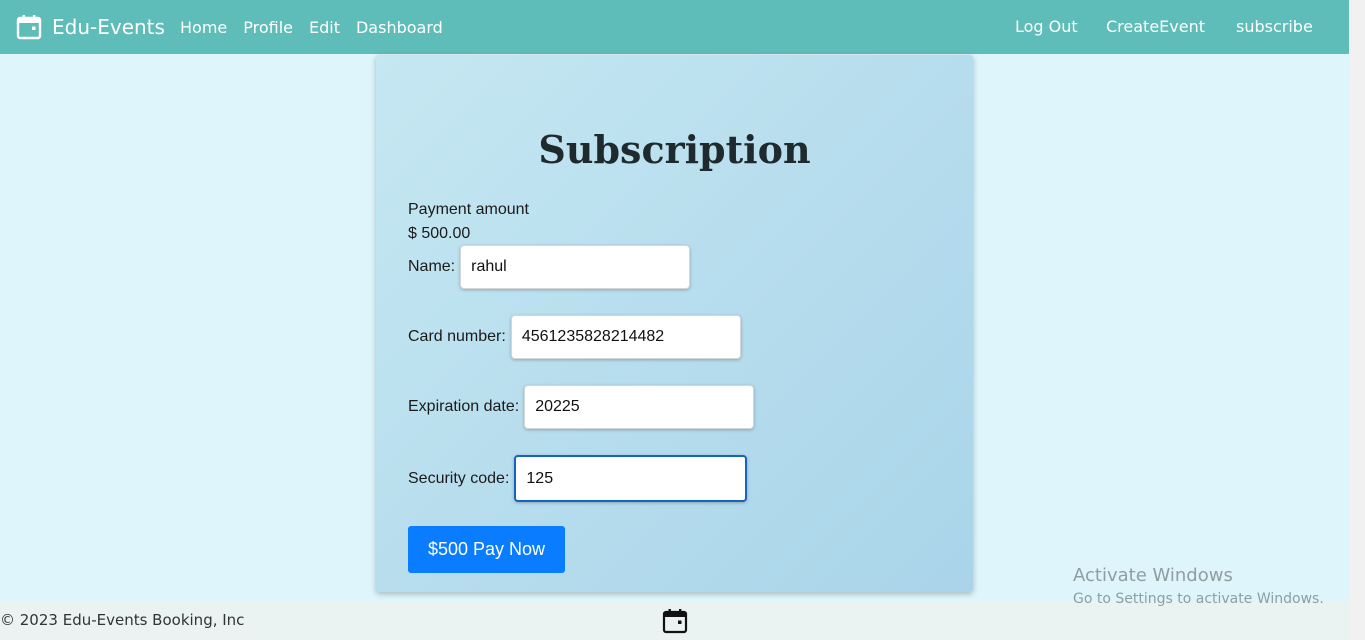 This screenshot has width=1365, height=640. What do you see at coordinates (203, 27) in the screenshot?
I see `nav-link-home: Home` at bounding box center [203, 27].